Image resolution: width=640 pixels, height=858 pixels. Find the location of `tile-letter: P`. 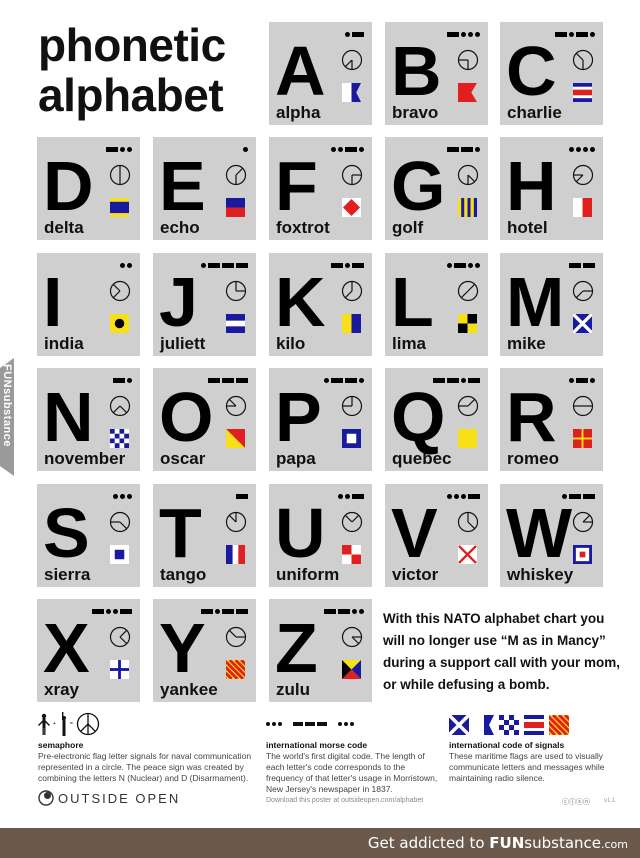

tile-letter: P is located at coordinates (298, 417).